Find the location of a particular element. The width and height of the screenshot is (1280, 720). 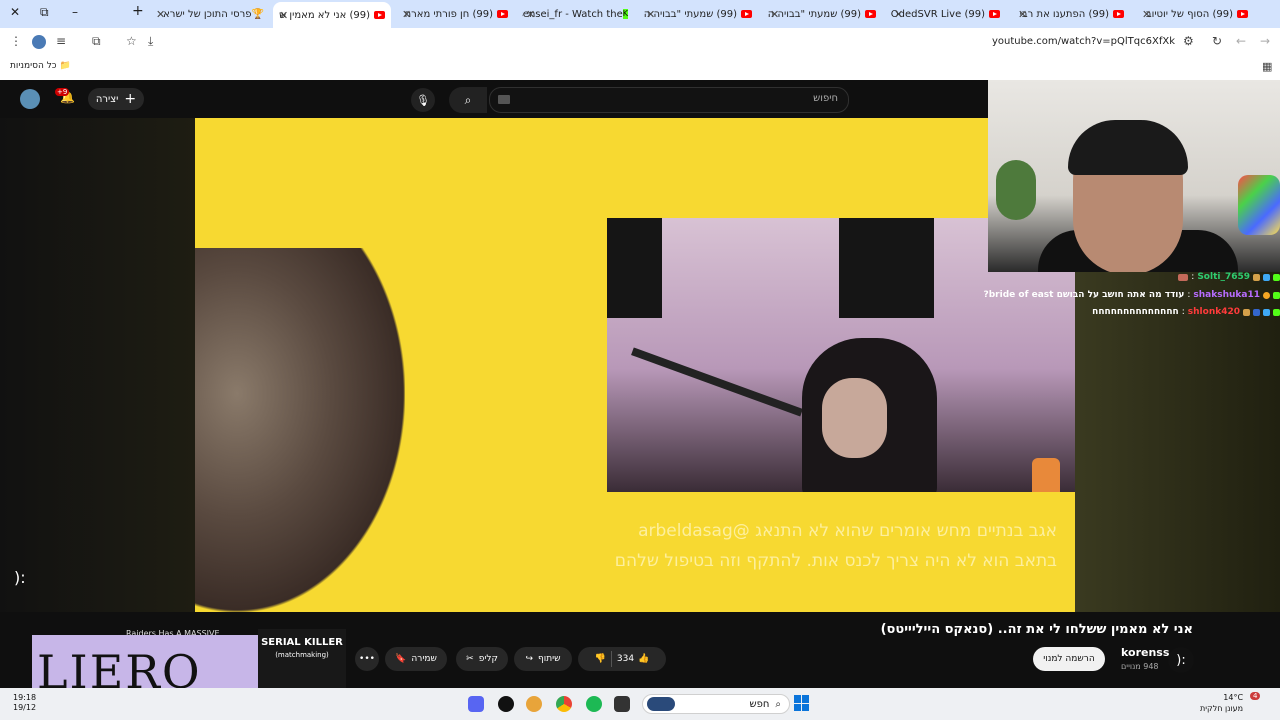

plant is located at coordinates (1016, 190).